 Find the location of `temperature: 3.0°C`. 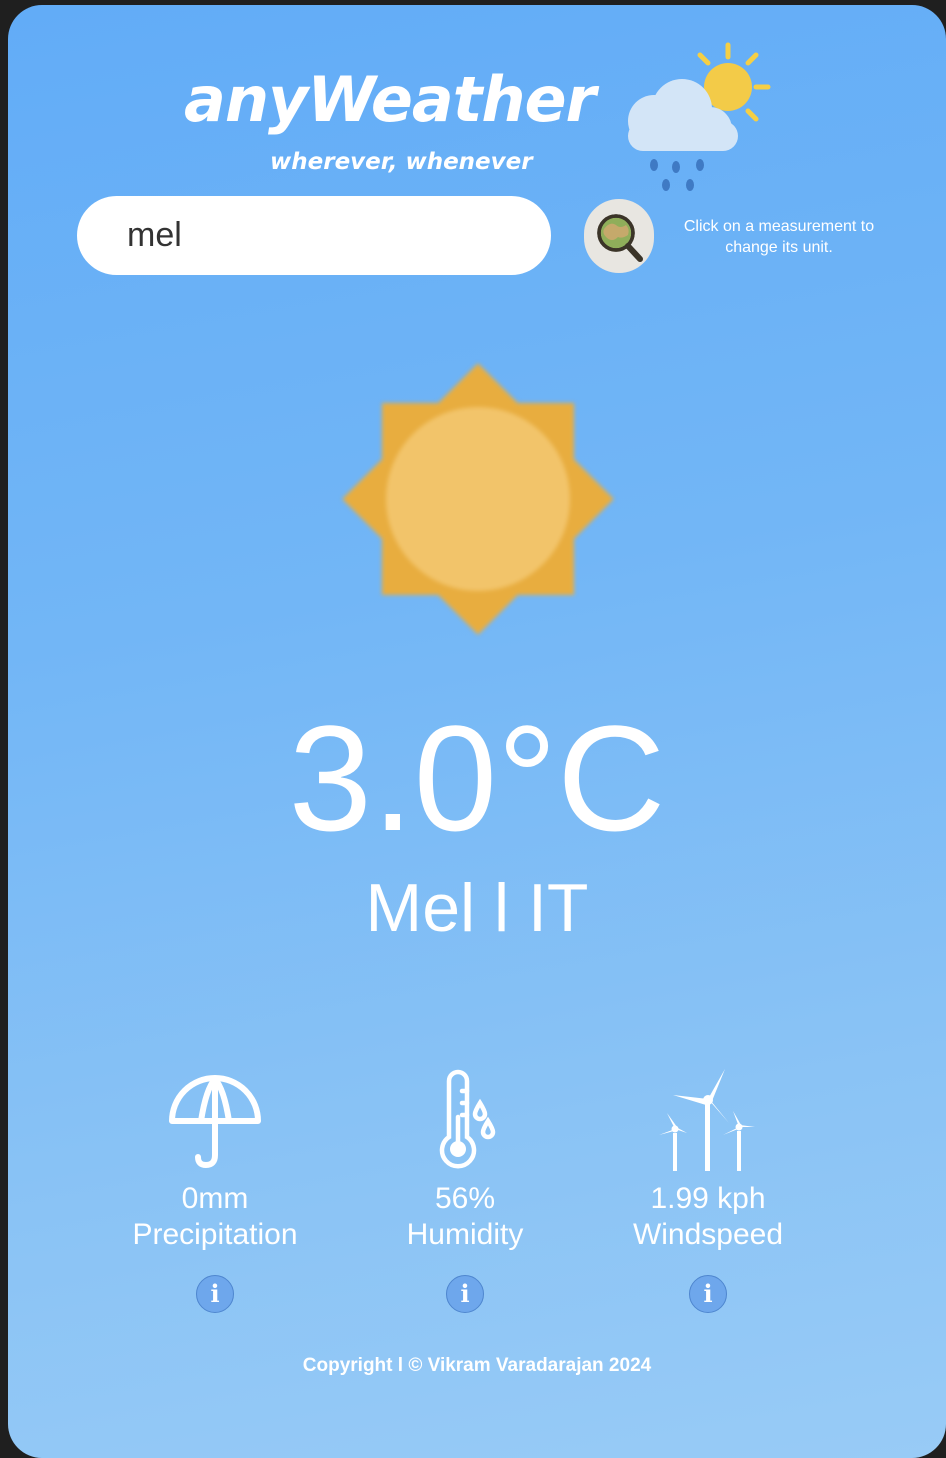

temperature: 3.0°C is located at coordinates (477, 778).